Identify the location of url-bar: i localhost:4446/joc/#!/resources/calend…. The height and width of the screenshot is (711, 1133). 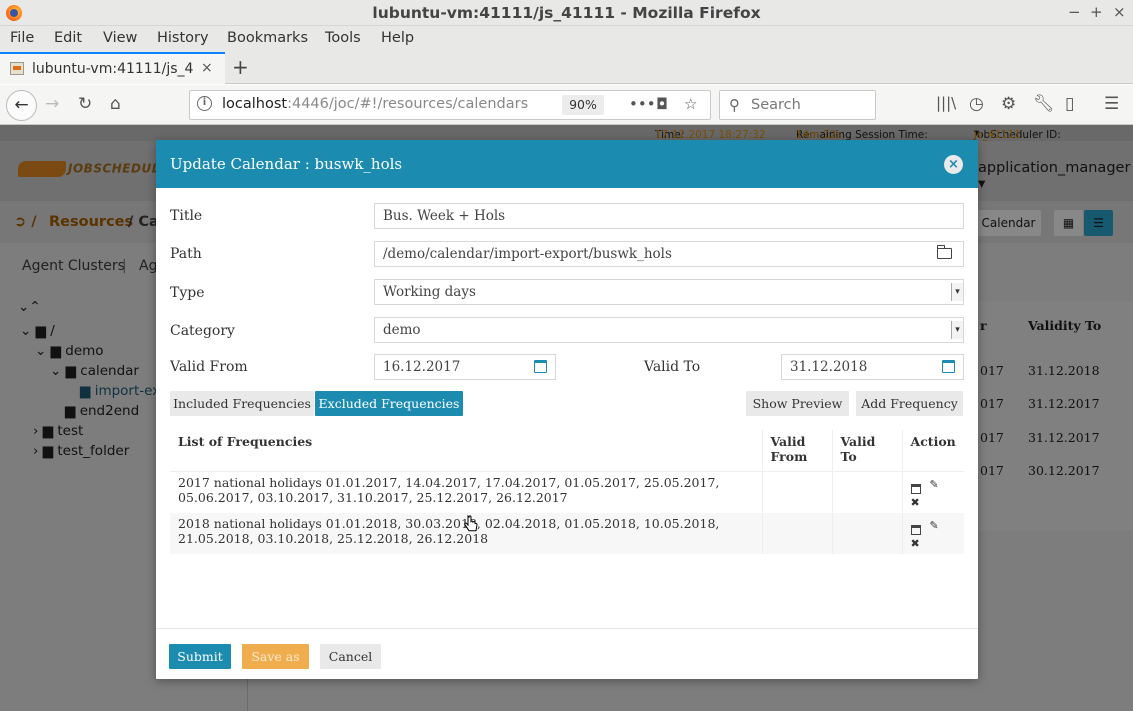
(450, 105).